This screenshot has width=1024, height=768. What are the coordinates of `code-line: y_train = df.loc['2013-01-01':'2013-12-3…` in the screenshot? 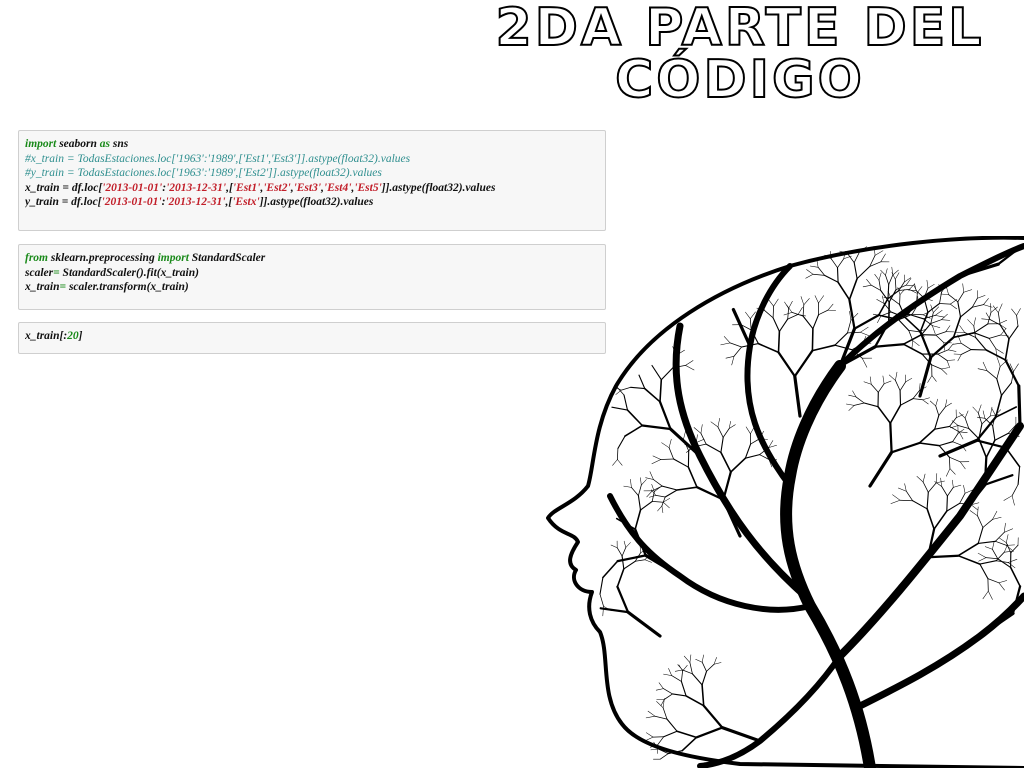 It's located at (312, 202).